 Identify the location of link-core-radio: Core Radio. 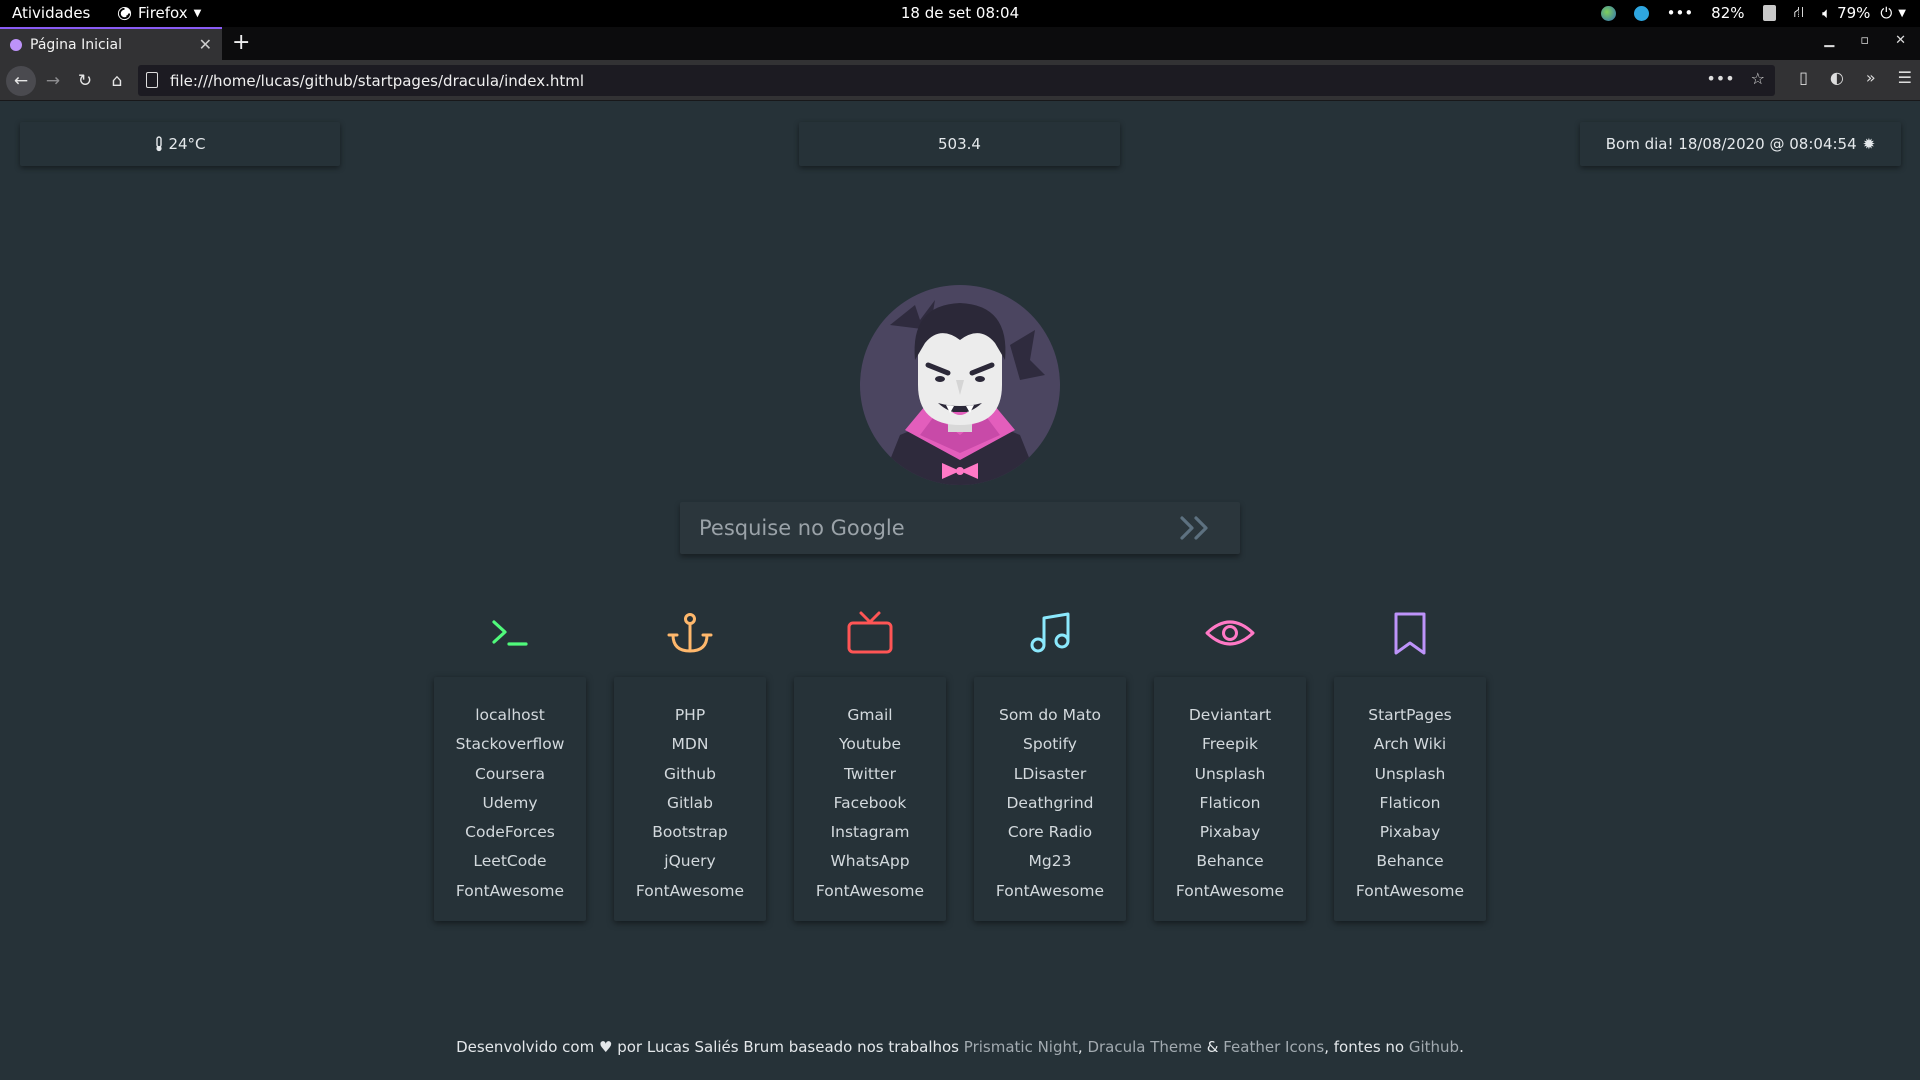
(1050, 832).